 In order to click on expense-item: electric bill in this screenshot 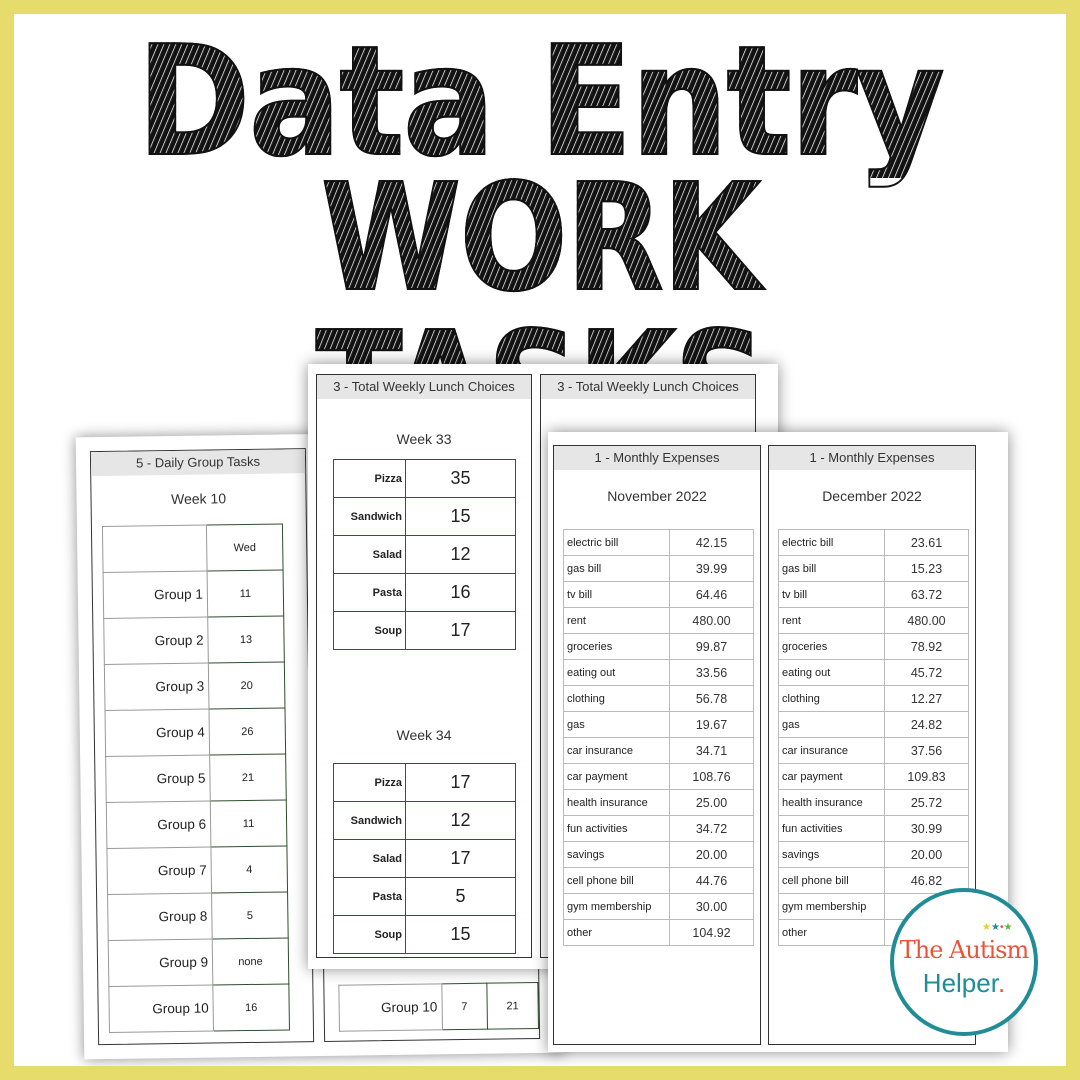, I will do `click(831, 542)`.